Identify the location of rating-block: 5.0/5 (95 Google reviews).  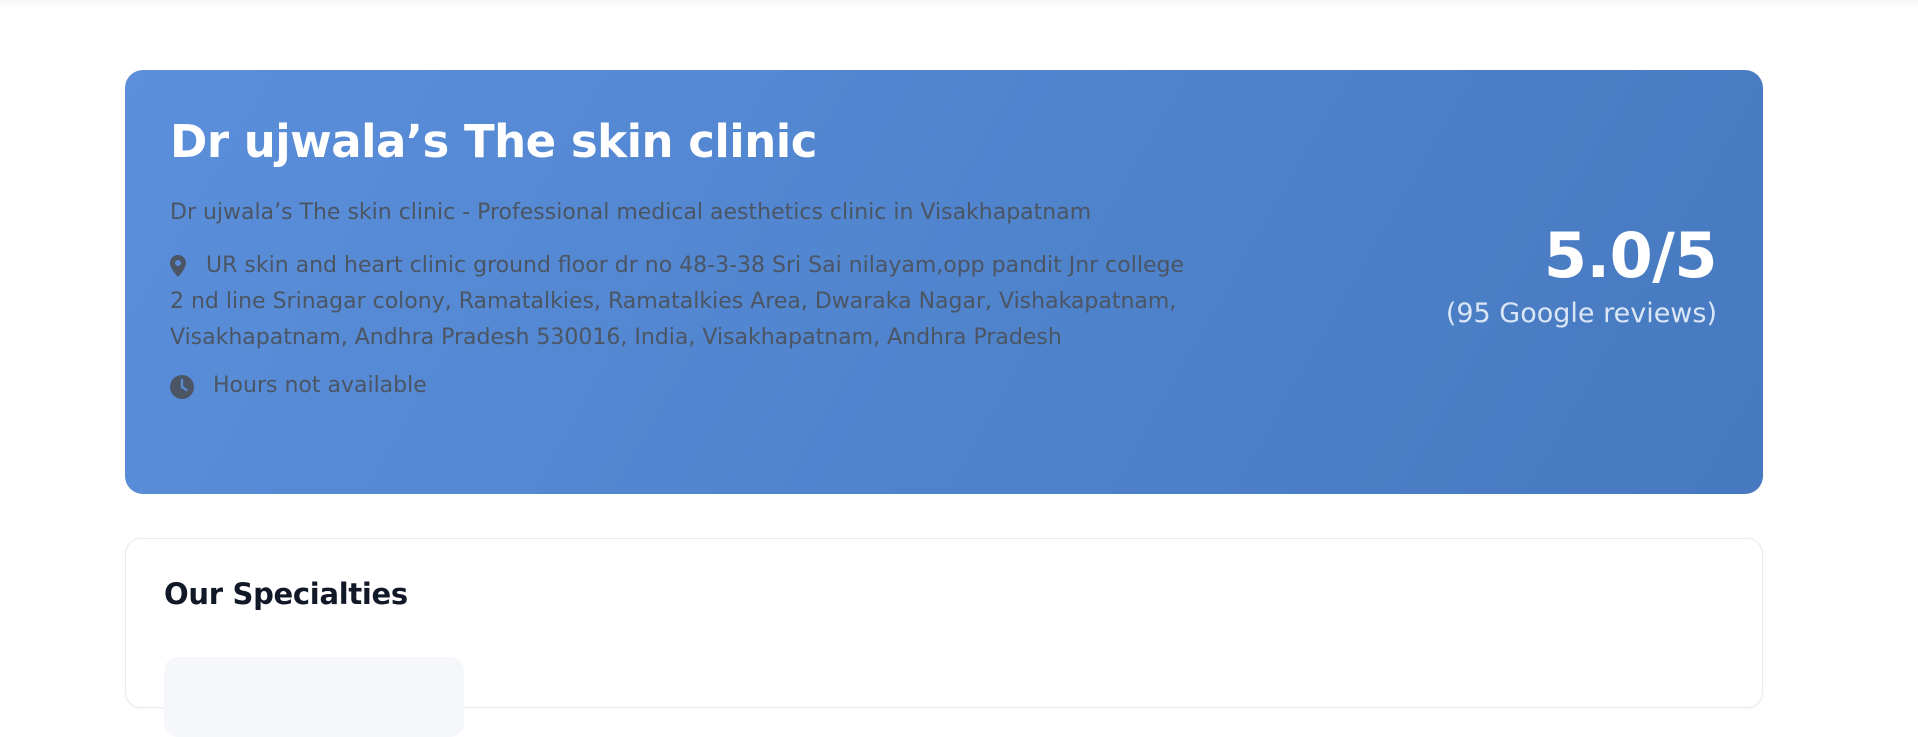
(1581, 275).